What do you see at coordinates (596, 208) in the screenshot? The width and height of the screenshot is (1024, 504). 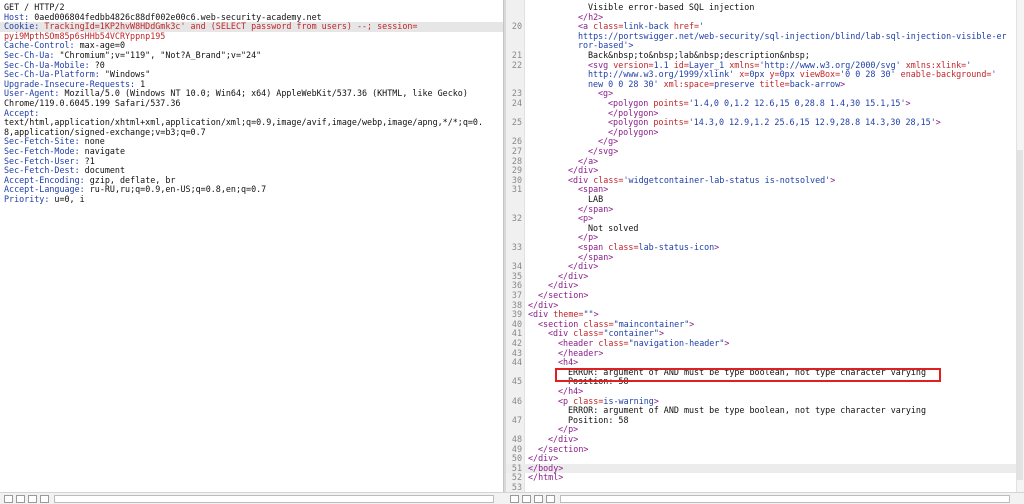 I see `html-tag: </span>` at bounding box center [596, 208].